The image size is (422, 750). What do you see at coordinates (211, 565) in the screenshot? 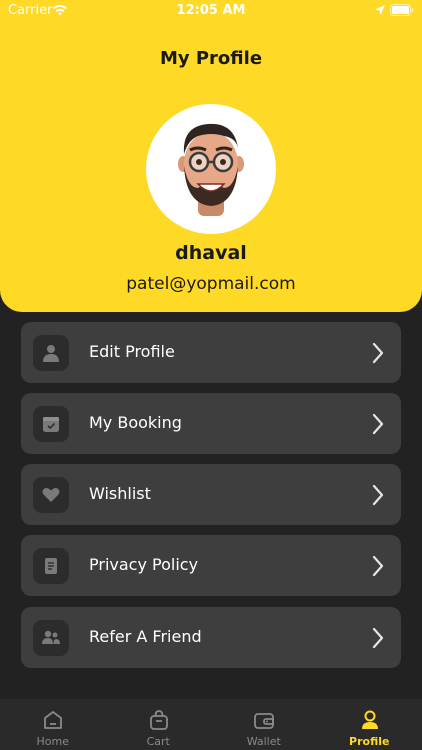
I see `menu-item-privacy-policy: Privacy Policy` at bounding box center [211, 565].